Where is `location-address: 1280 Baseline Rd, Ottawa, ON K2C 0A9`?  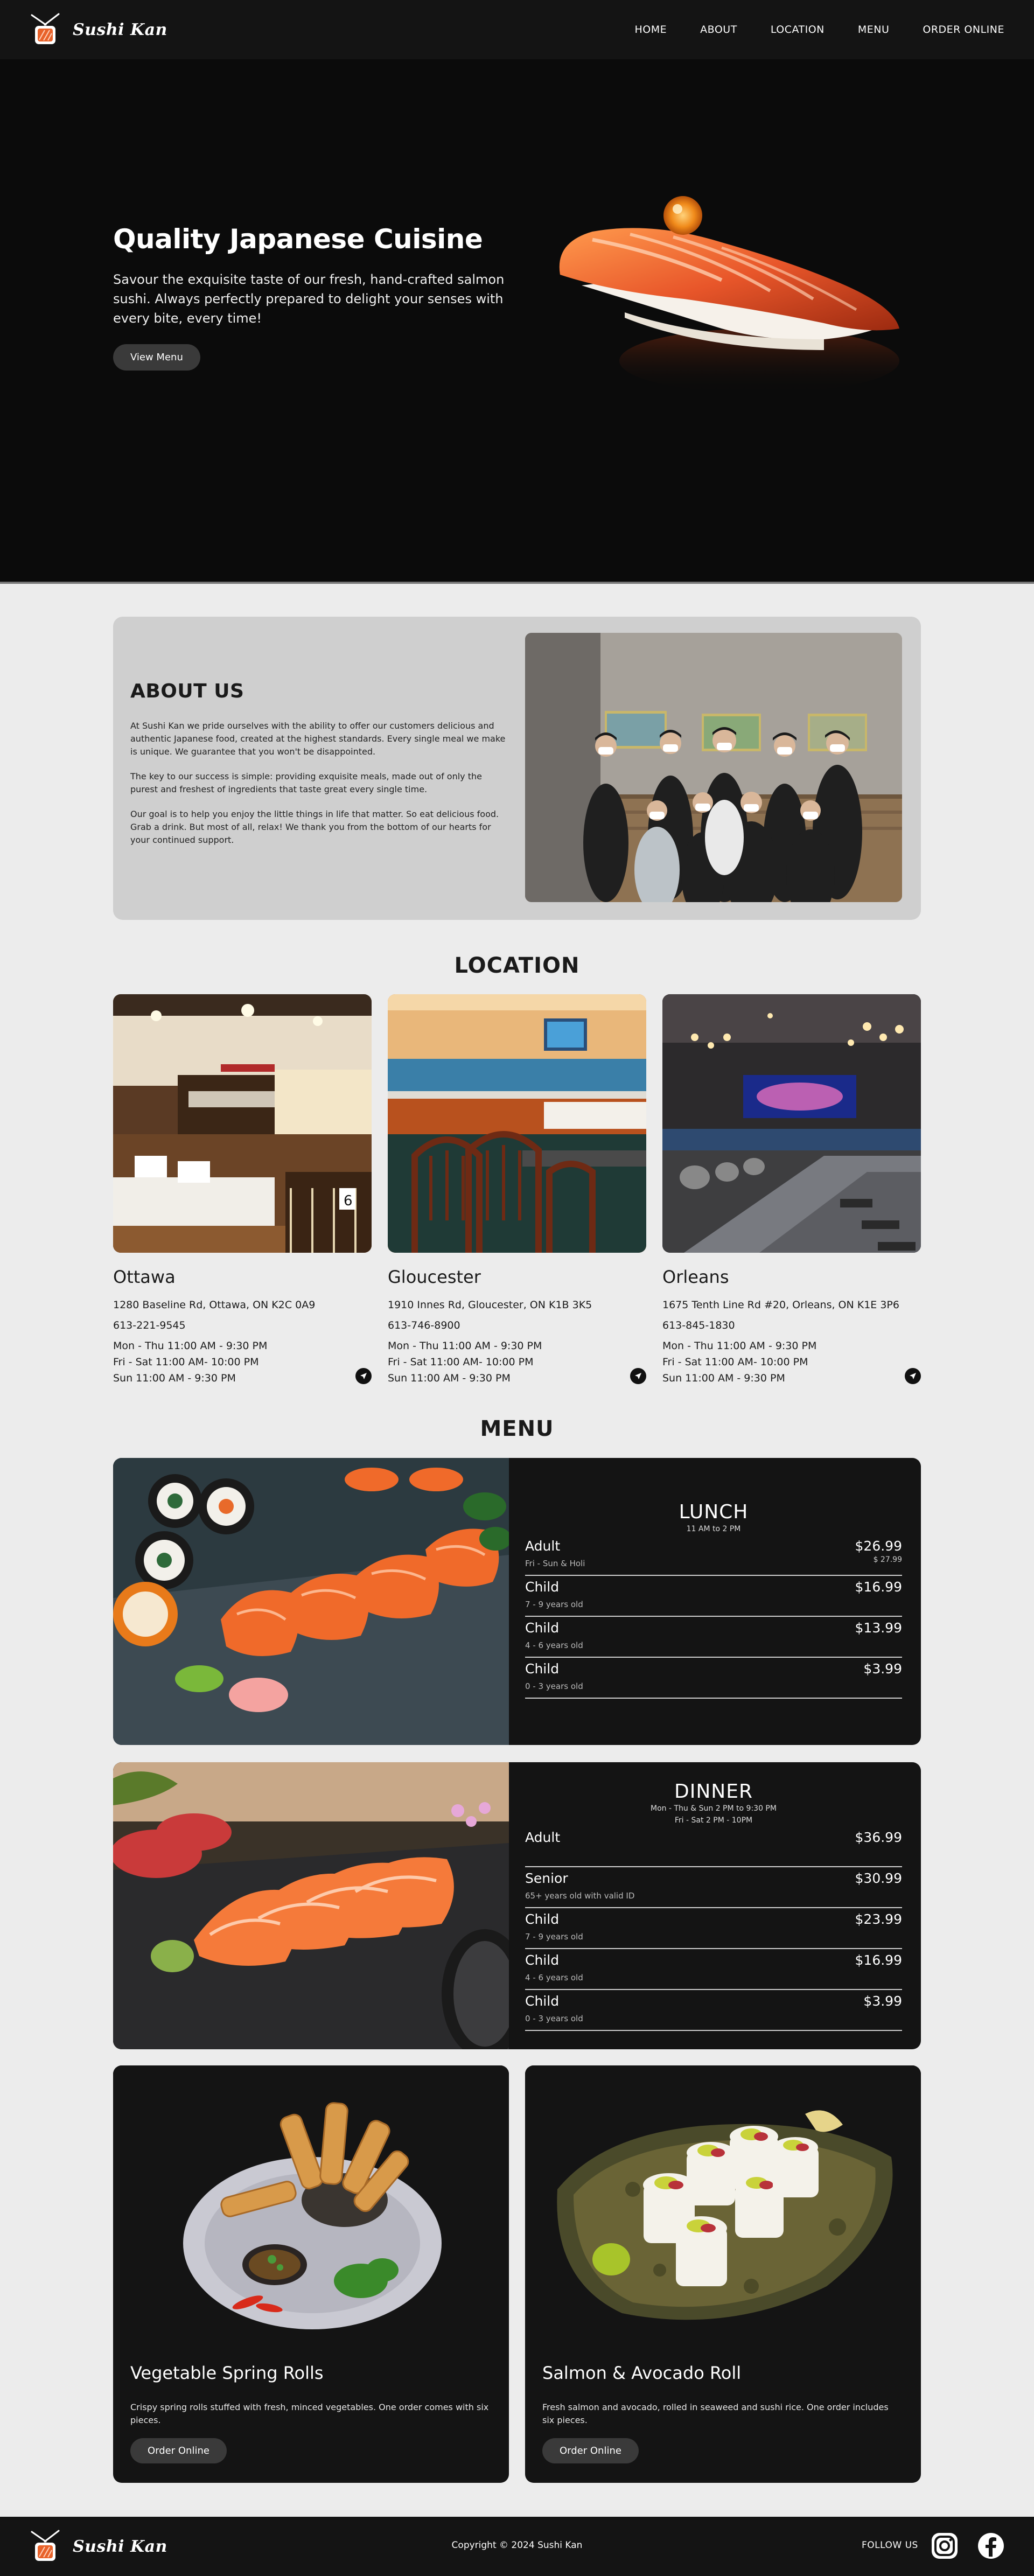 location-address: 1280 Baseline Rd, Ottawa, ON K2C 0A9 is located at coordinates (214, 1305).